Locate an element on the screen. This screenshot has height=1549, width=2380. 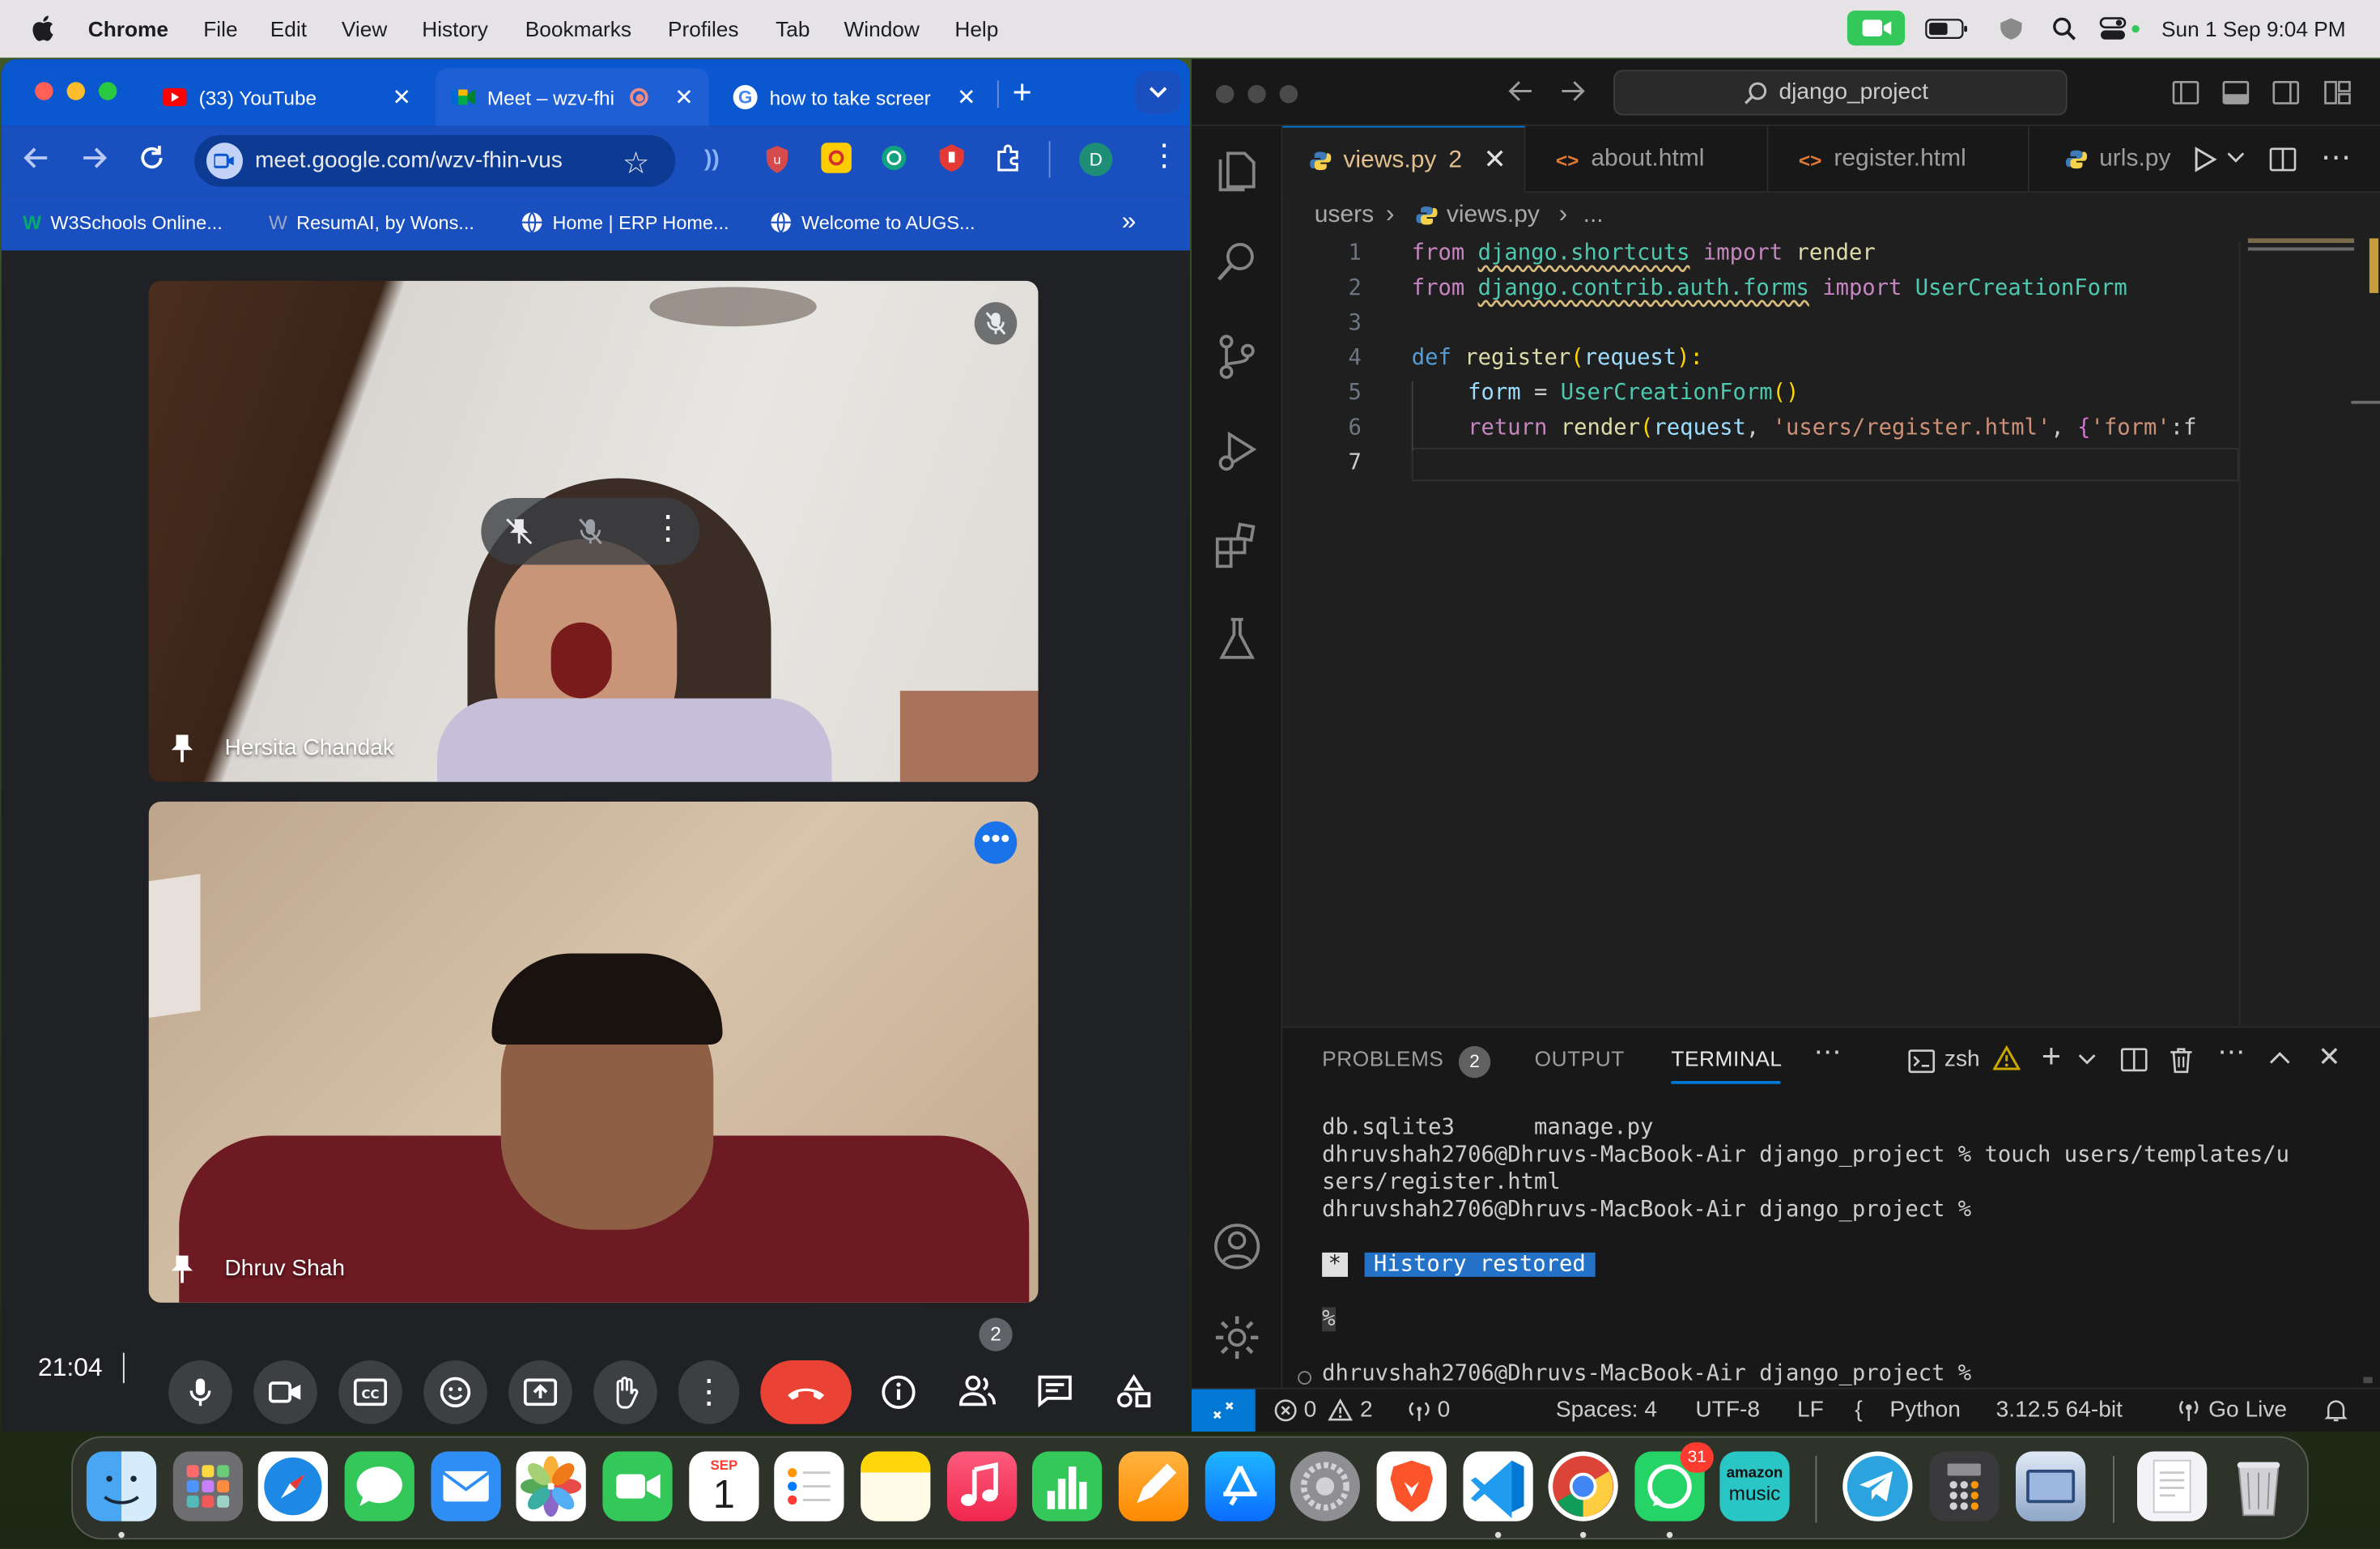
kill-terminal-trash-icon is located at coordinates (2181, 1060).